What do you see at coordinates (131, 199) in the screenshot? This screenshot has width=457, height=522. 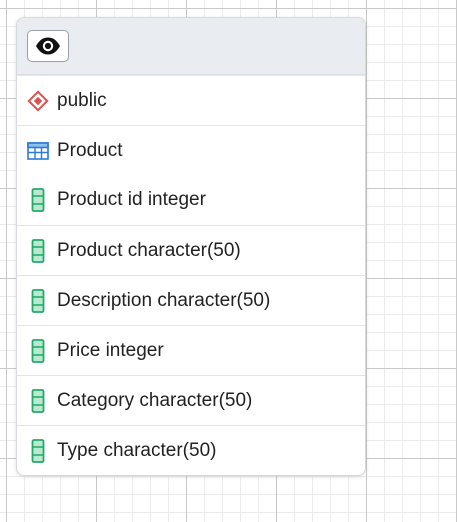 I see `column-label: Product id integer` at bounding box center [131, 199].